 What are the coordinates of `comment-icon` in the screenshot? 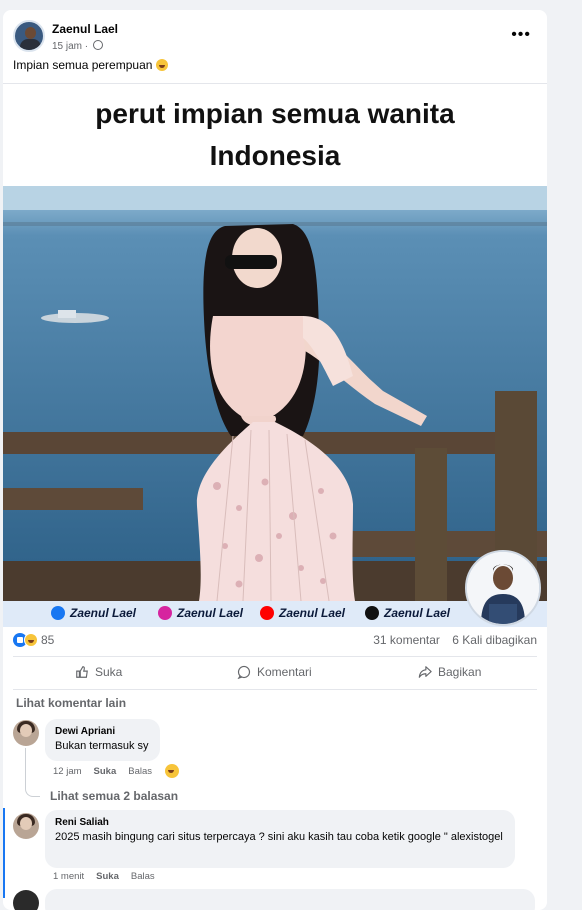 It's located at (244, 672).